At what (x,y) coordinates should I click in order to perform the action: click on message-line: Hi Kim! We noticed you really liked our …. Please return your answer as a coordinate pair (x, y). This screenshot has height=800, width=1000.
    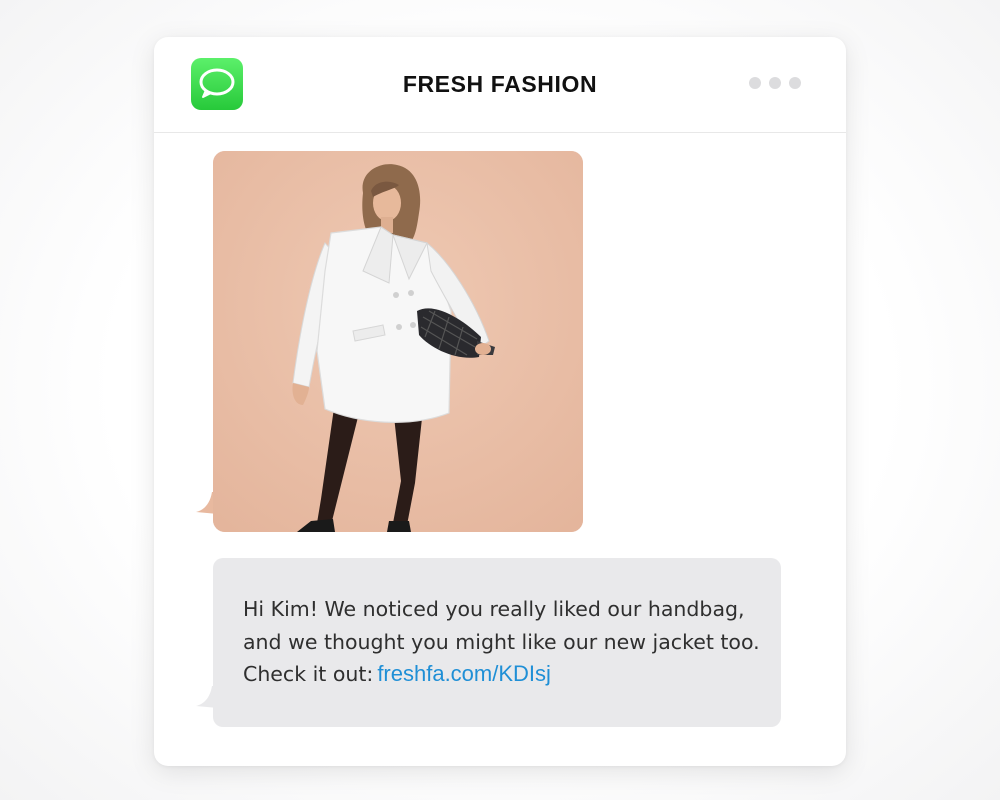
    Looking at the image, I should click on (494, 609).